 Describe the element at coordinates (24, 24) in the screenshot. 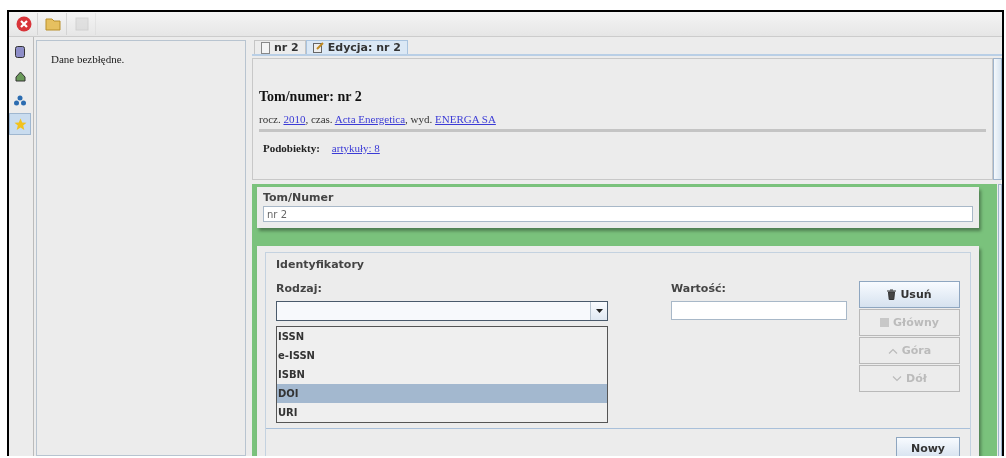

I see `close-icon` at that location.